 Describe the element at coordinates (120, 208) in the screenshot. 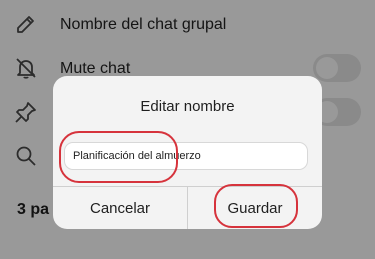

I see `cancel-button: Cancelar` at that location.